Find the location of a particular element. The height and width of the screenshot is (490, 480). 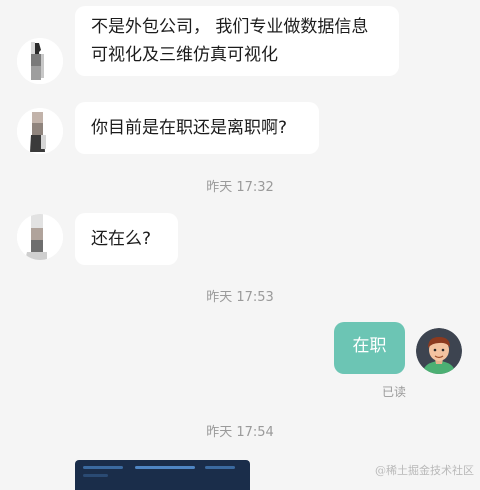

message-bubble: 不是外包公司， 我们专业做数据信息可视化及三维仿真可视化 is located at coordinates (237, 41).